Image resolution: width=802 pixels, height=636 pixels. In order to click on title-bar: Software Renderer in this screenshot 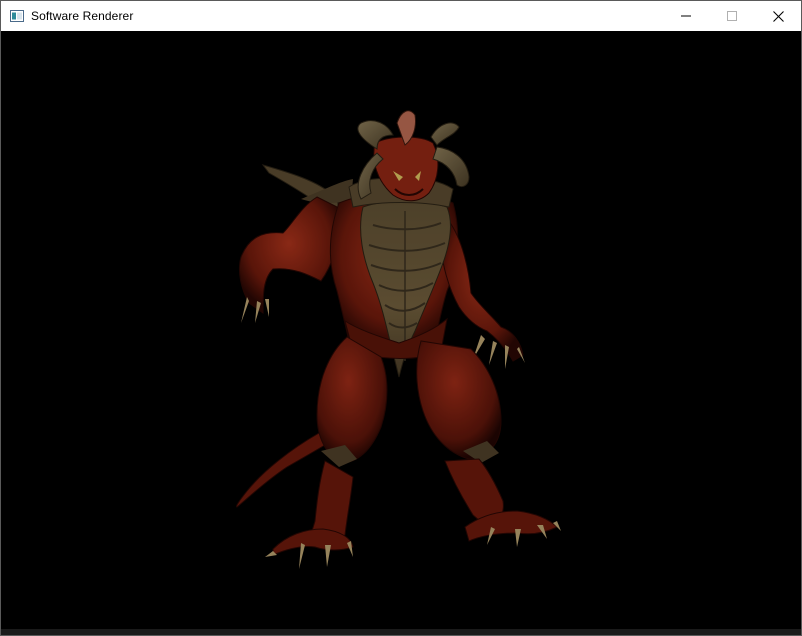, I will do `click(401, 16)`.